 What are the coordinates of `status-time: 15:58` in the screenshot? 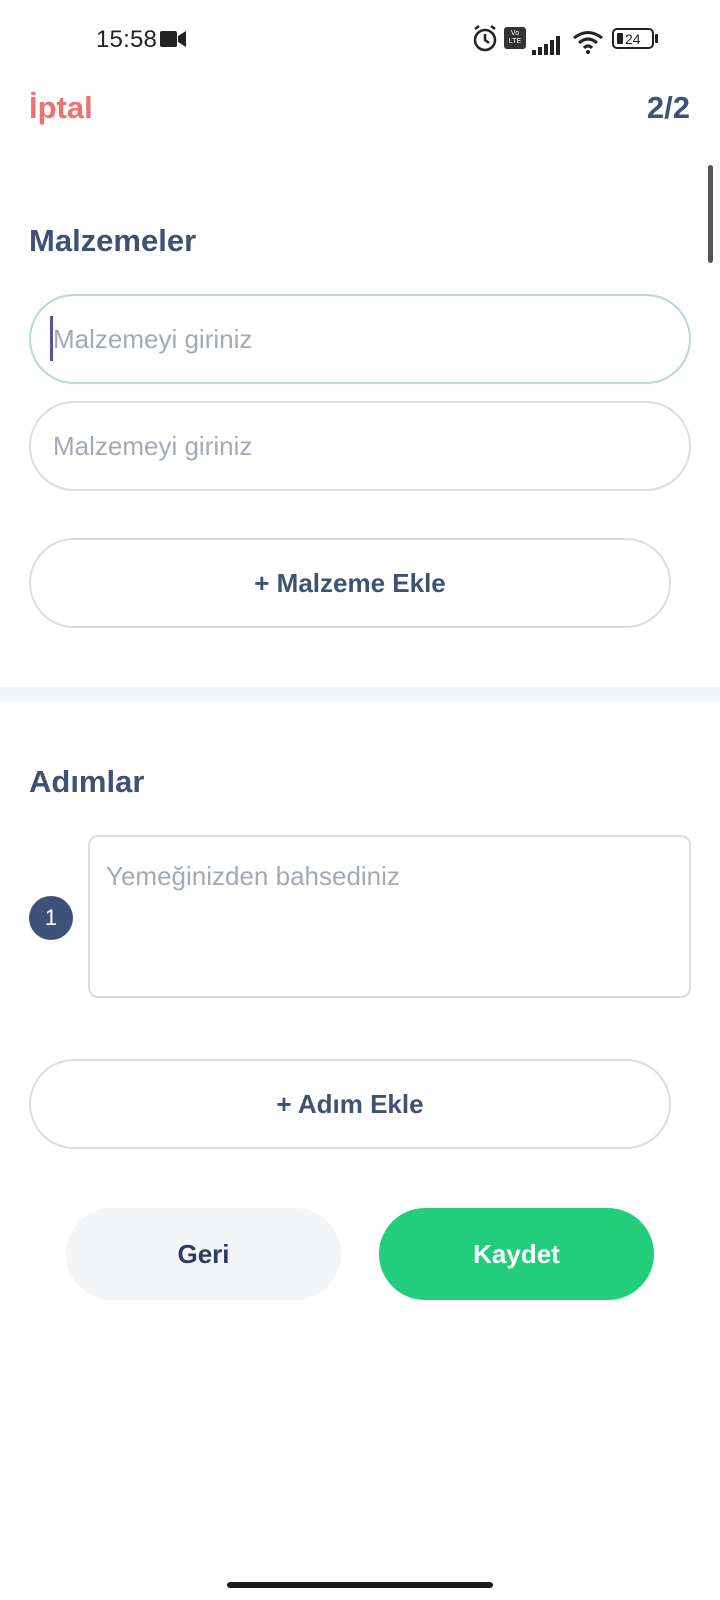 It's located at (127, 39).